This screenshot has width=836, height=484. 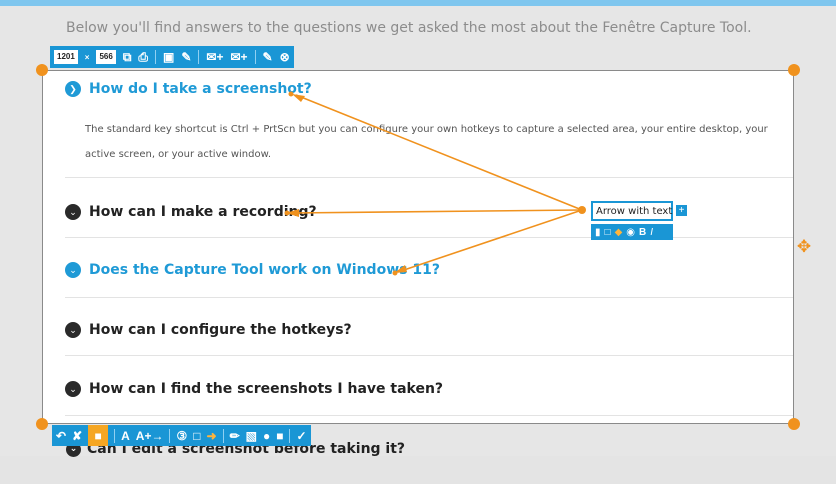 I want to click on bold-button: B, so click(x=642, y=232).